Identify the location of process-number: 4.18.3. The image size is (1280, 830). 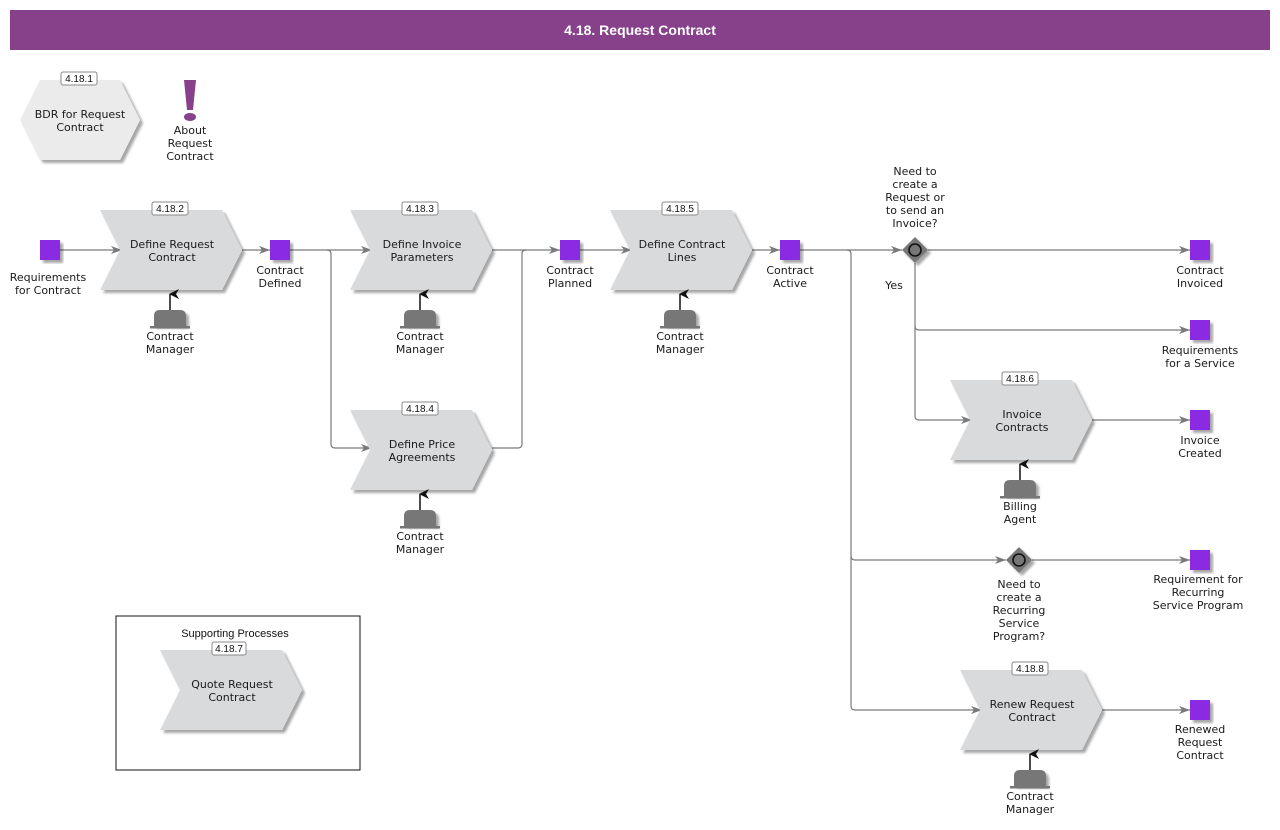
(420, 209).